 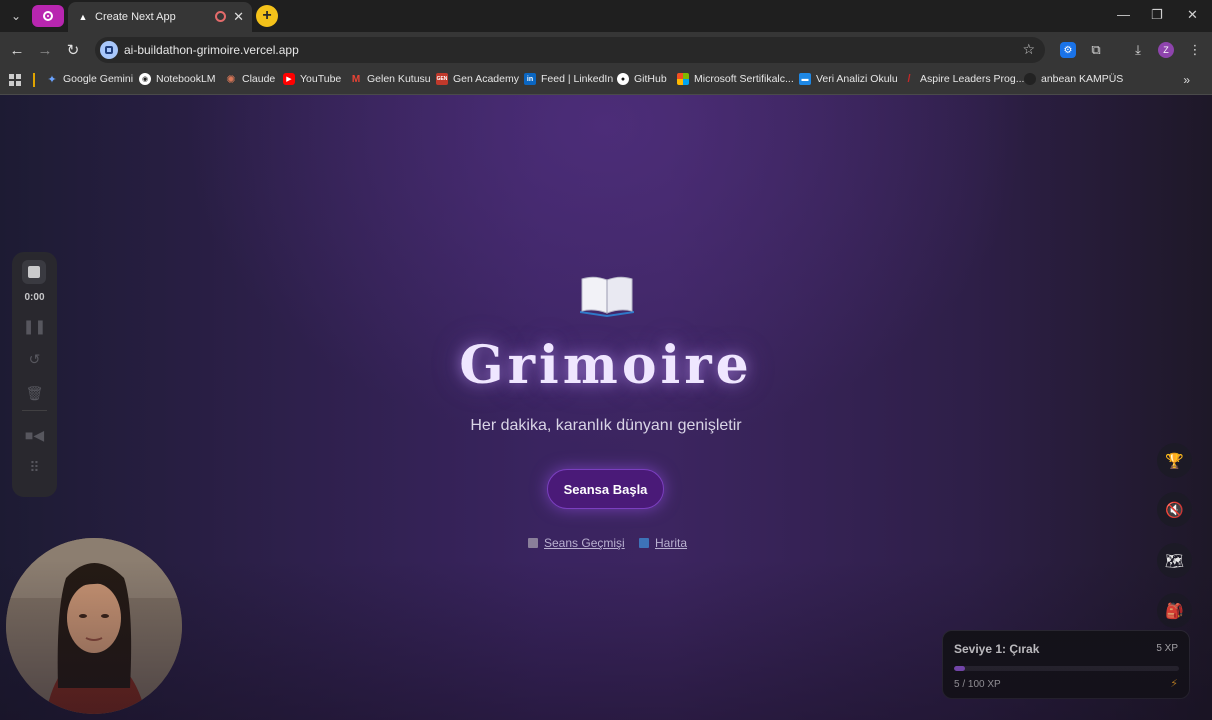 What do you see at coordinates (34, 374) in the screenshot?
I see `screen-recorder-panel: 0:00 ❚❚ ↺ 🗑 ■◀ ⠿` at bounding box center [34, 374].